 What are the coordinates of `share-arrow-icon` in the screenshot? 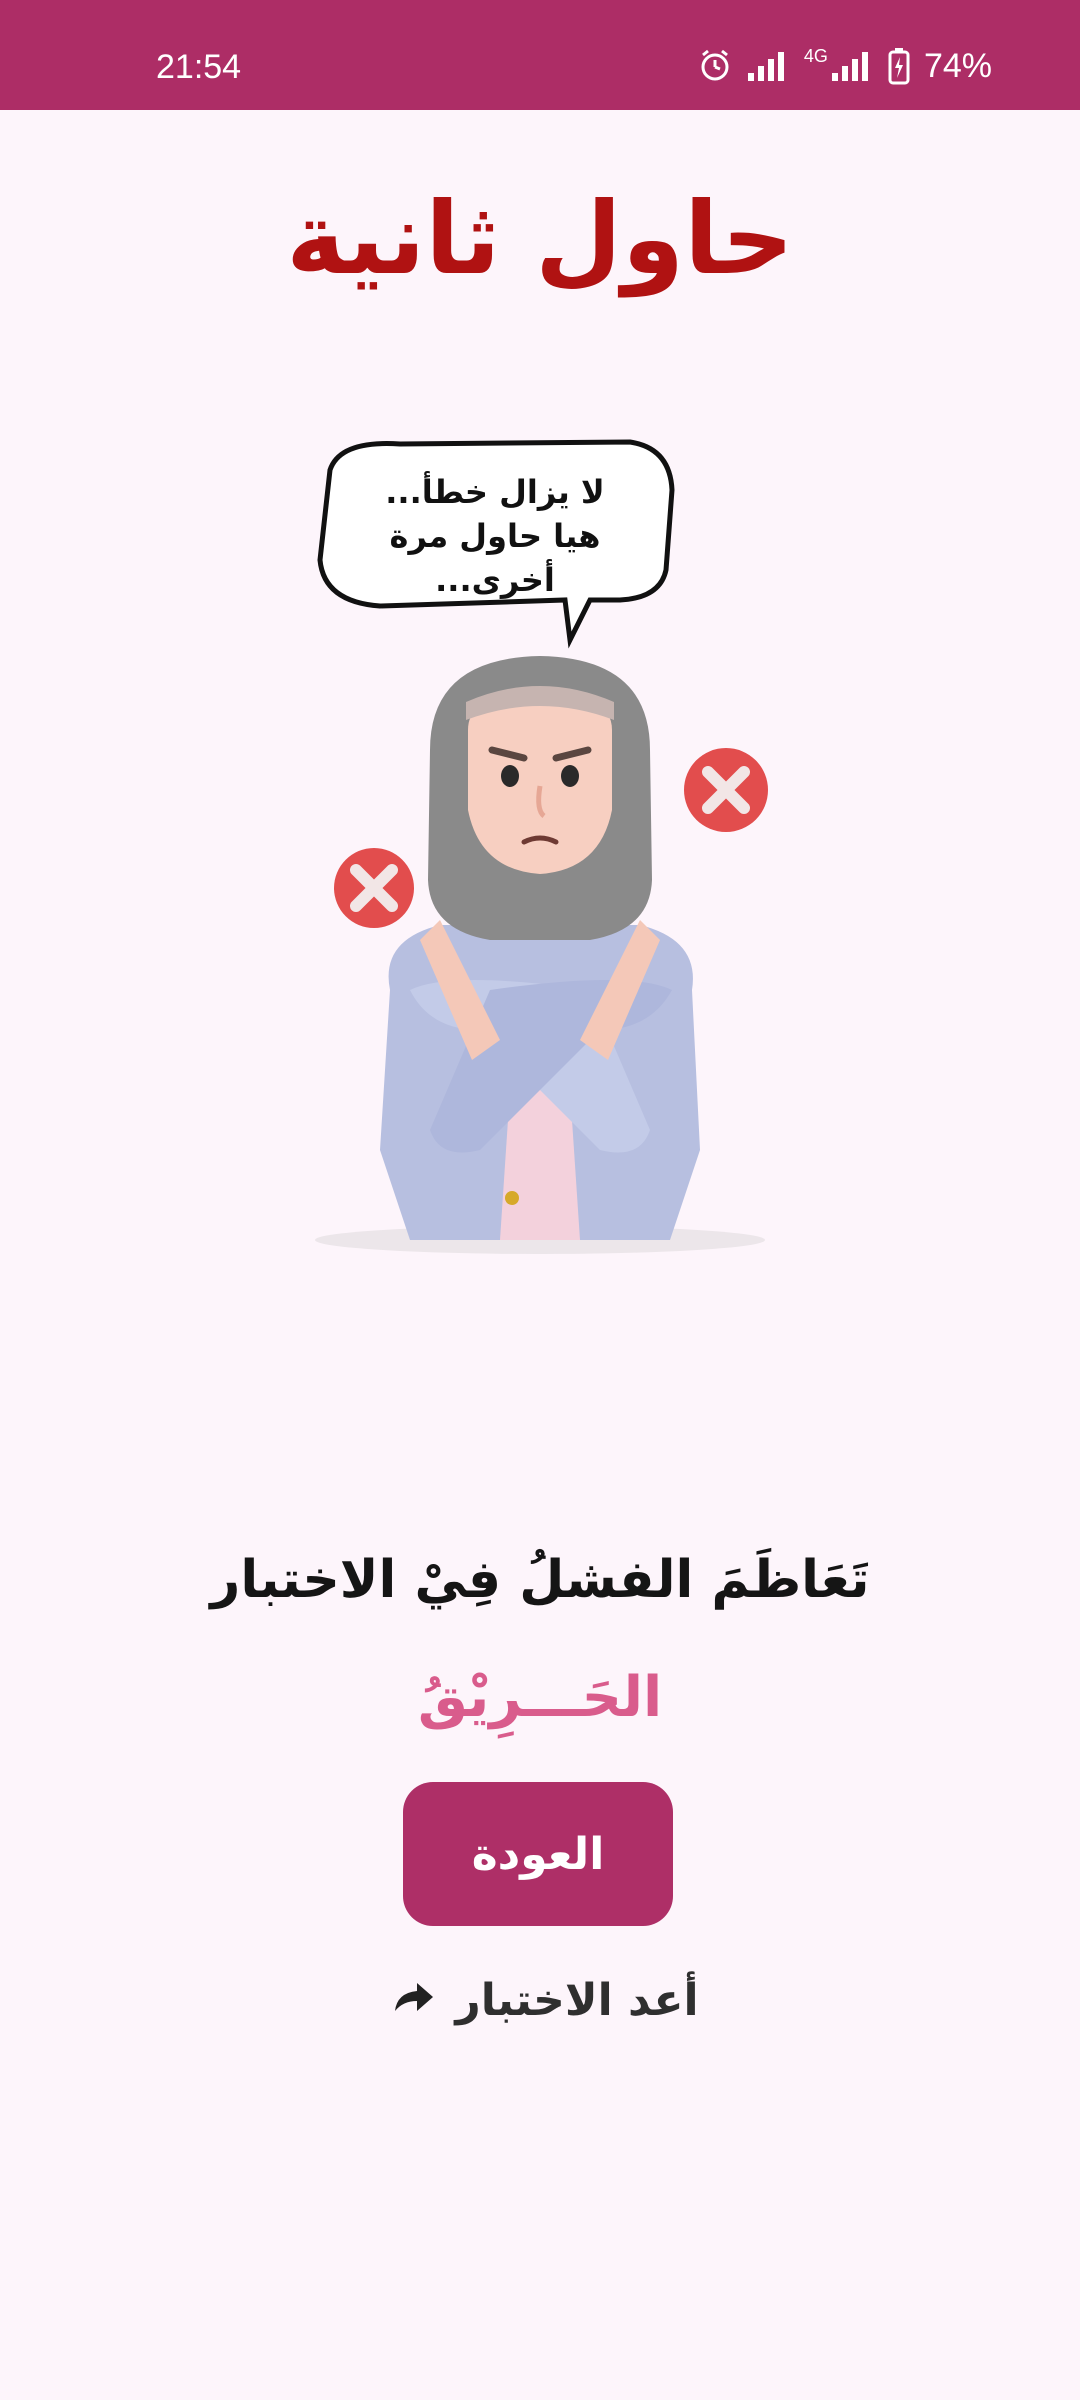 It's located at (413, 2000).